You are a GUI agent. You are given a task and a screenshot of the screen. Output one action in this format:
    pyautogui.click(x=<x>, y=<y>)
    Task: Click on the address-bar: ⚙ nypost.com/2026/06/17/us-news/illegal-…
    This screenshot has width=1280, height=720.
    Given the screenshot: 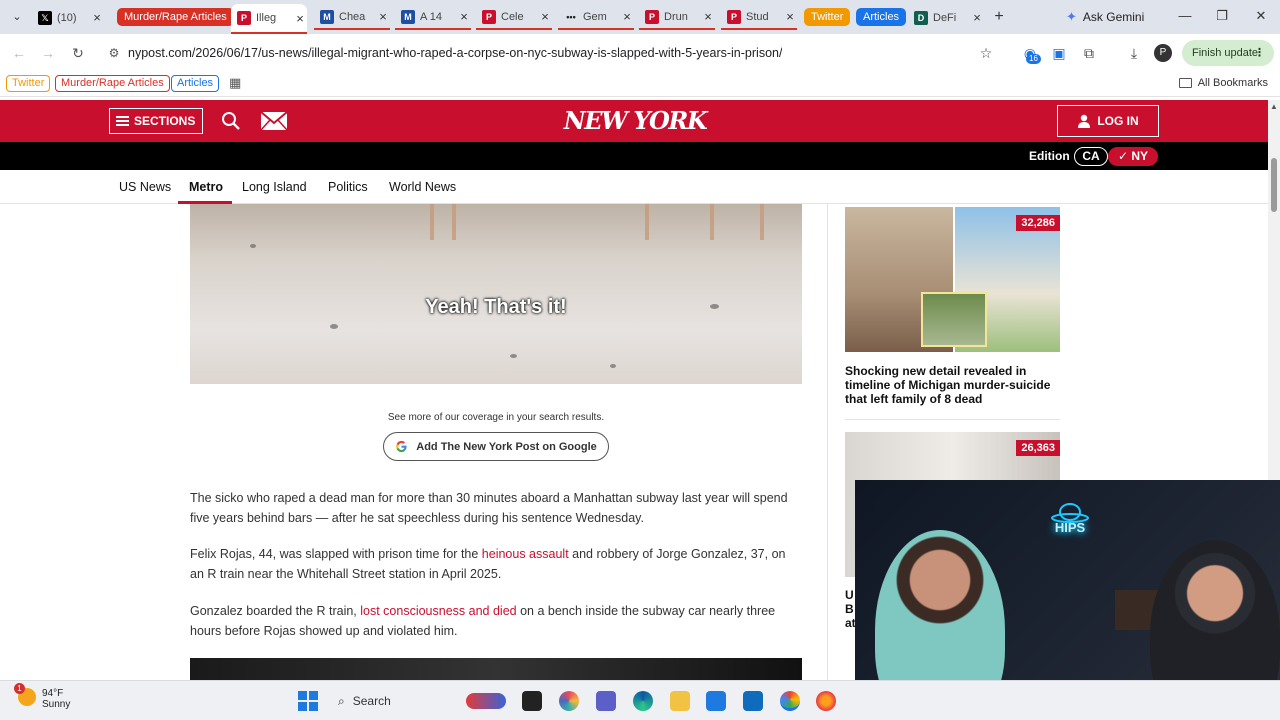 What is the action you would take?
    pyautogui.click(x=550, y=53)
    